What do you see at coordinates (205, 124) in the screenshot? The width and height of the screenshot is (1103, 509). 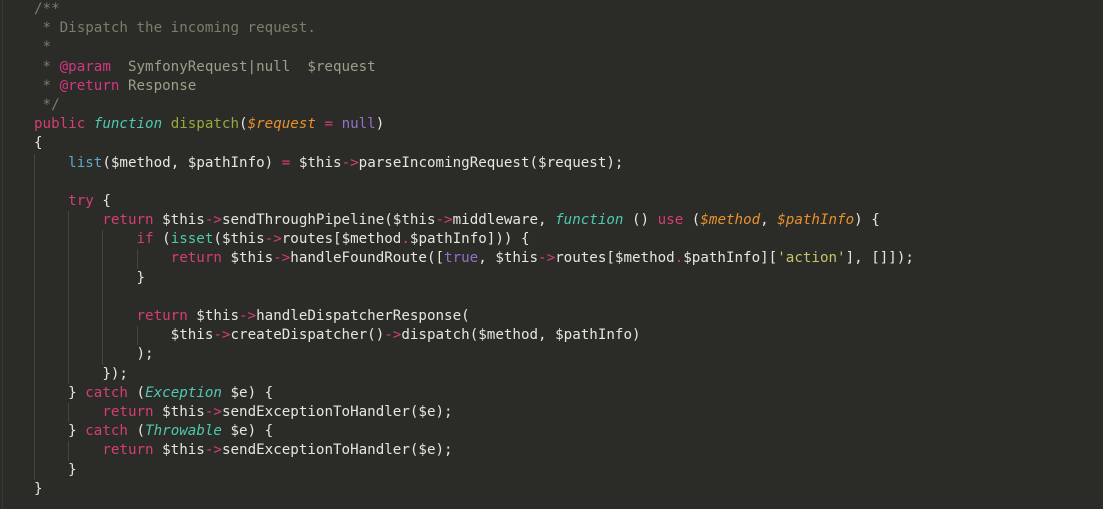 I see `code-token: dispatch` at bounding box center [205, 124].